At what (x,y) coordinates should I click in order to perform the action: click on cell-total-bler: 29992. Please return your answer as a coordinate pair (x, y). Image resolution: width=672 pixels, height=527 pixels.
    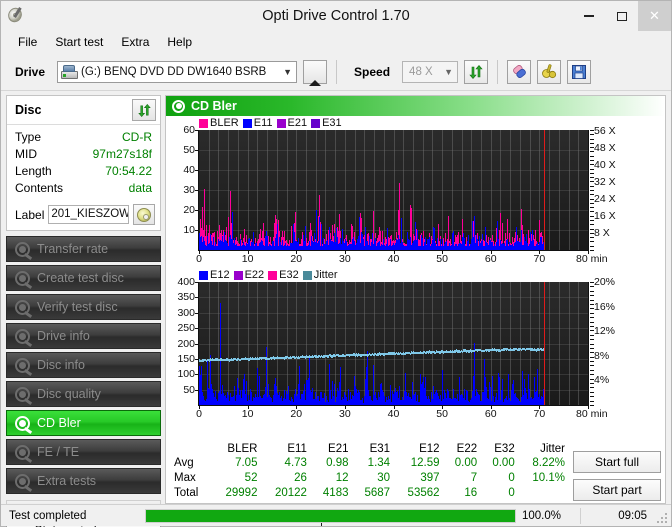
    Looking at the image, I should click on (241, 493).